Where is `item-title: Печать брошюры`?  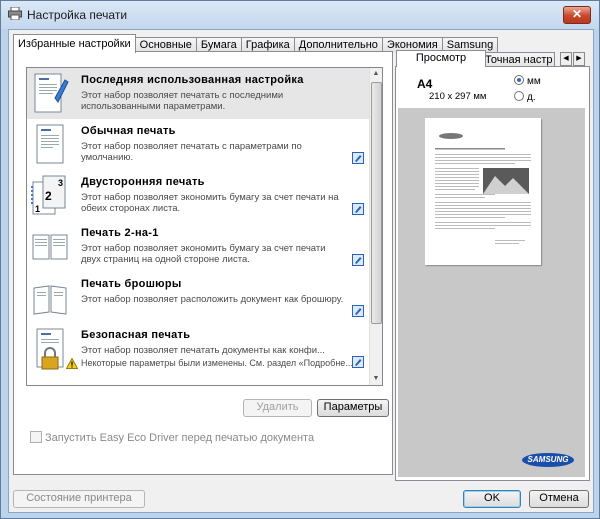
item-title: Печать брошюры is located at coordinates (131, 284).